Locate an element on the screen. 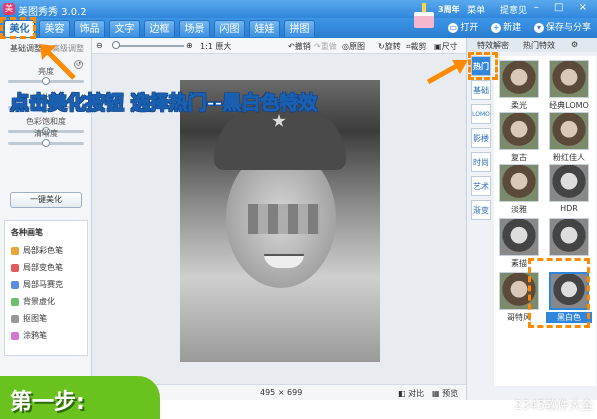  category-art: 艺术 is located at coordinates (481, 186).